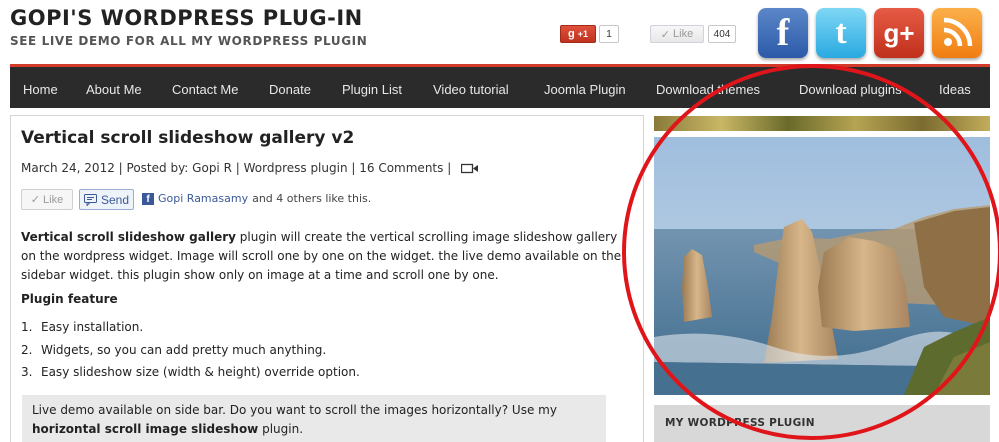  I want to click on post-date: March 24, 2012, so click(68, 168).